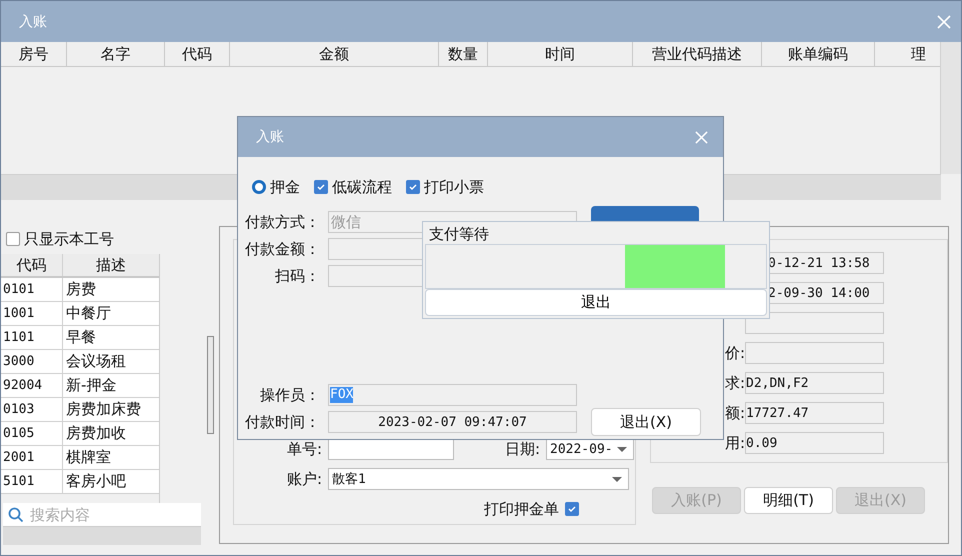 The image size is (962, 556). What do you see at coordinates (32, 337) in the screenshot?
I see `table-cell: 1101` at bounding box center [32, 337].